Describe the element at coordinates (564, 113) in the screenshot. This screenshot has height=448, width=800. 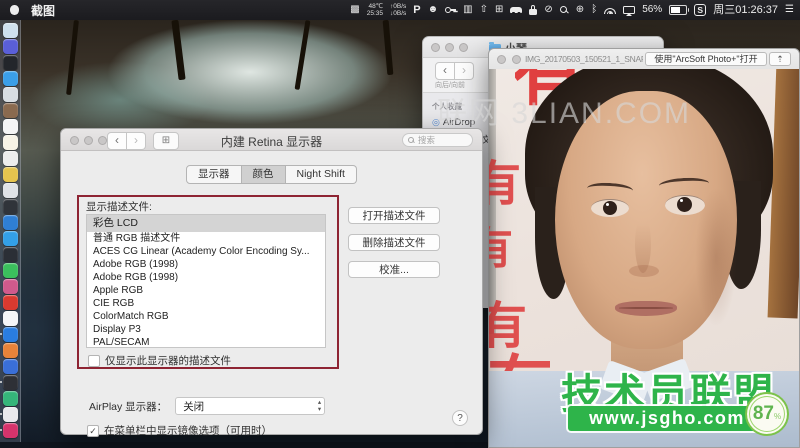
I see `3lian-watermark: 联网 3LIAN.COM` at that location.